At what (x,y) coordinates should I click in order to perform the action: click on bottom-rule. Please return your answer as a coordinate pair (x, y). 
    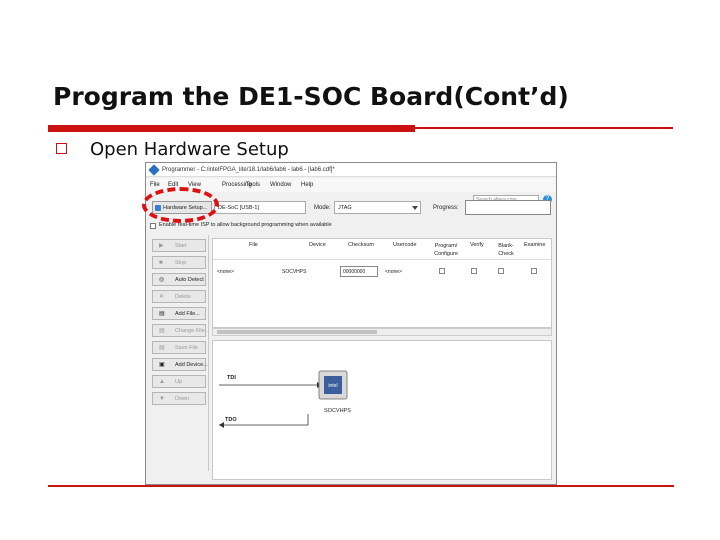
    Looking at the image, I should click on (361, 486).